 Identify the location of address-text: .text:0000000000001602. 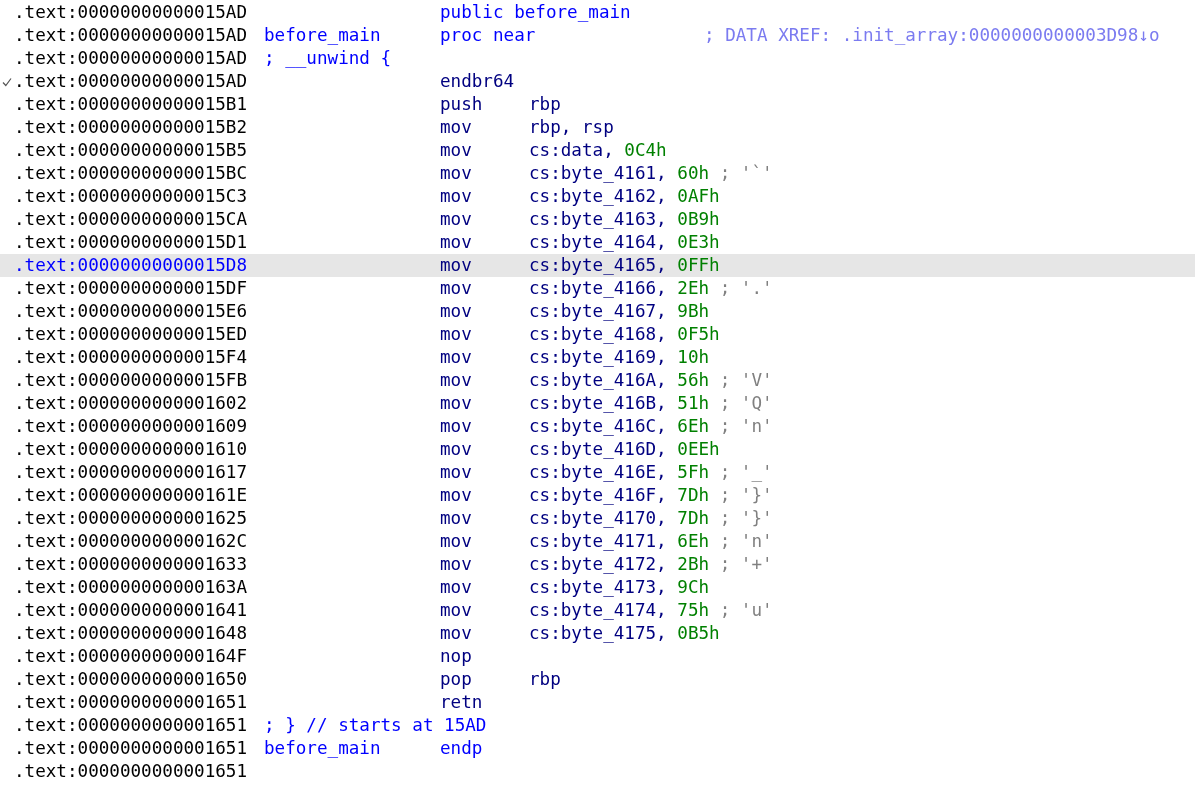
(131, 403).